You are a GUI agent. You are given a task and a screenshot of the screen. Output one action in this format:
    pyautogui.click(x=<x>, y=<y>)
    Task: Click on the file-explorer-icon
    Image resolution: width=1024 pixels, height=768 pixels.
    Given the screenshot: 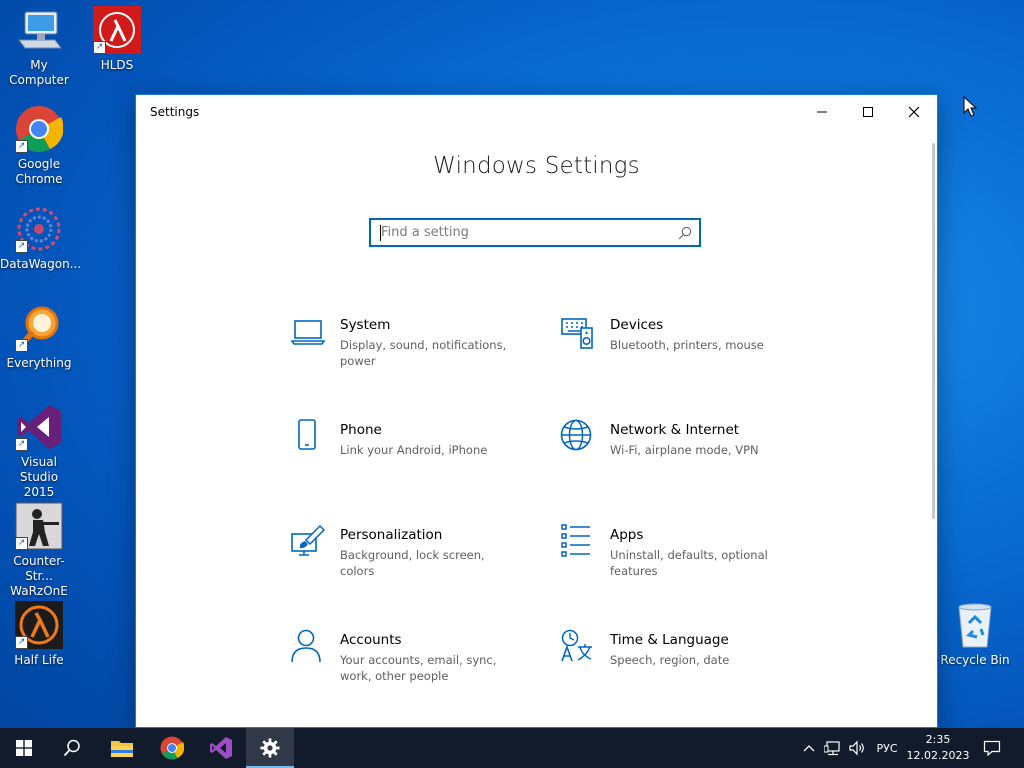 What is the action you would take?
    pyautogui.click(x=122, y=749)
    